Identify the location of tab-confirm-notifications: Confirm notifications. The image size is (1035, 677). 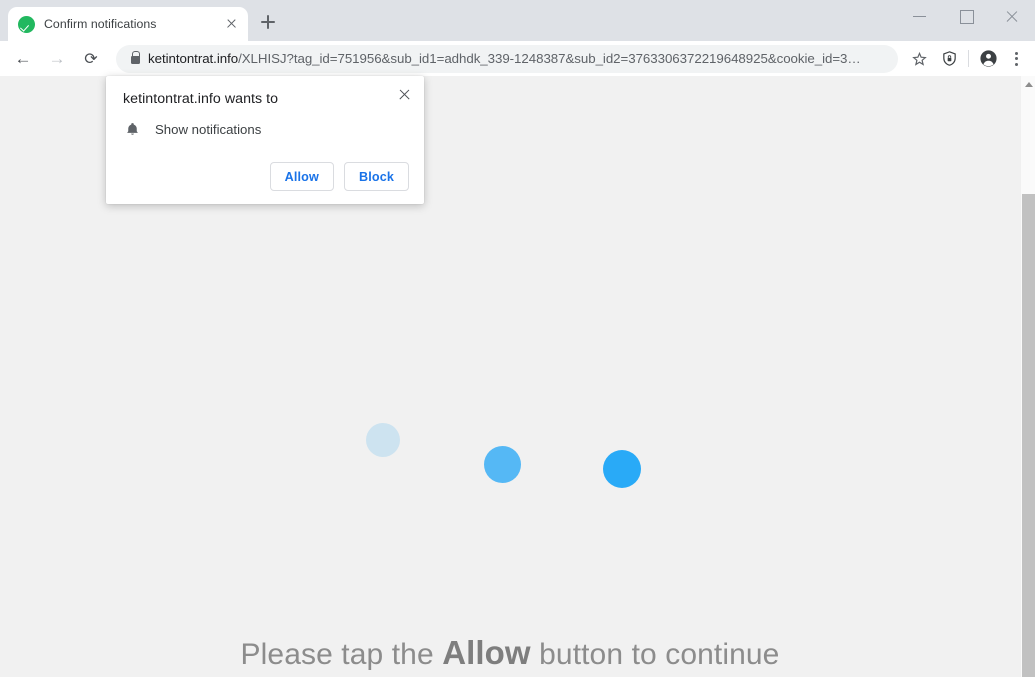
(128, 24).